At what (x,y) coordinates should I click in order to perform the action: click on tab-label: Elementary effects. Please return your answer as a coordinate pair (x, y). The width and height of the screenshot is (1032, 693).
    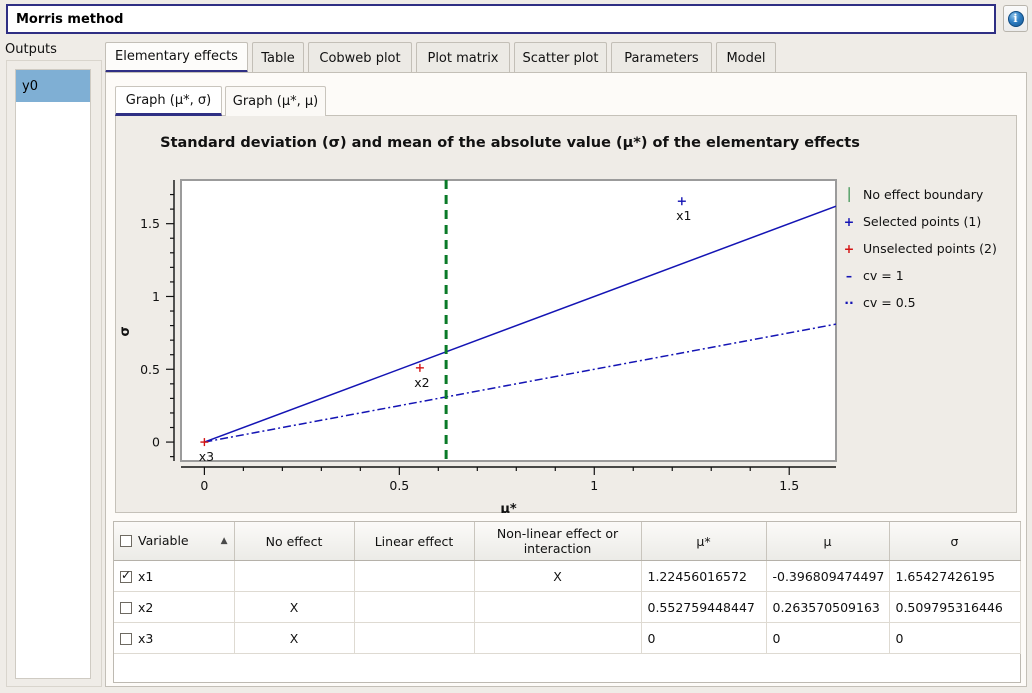
    Looking at the image, I should click on (176, 56).